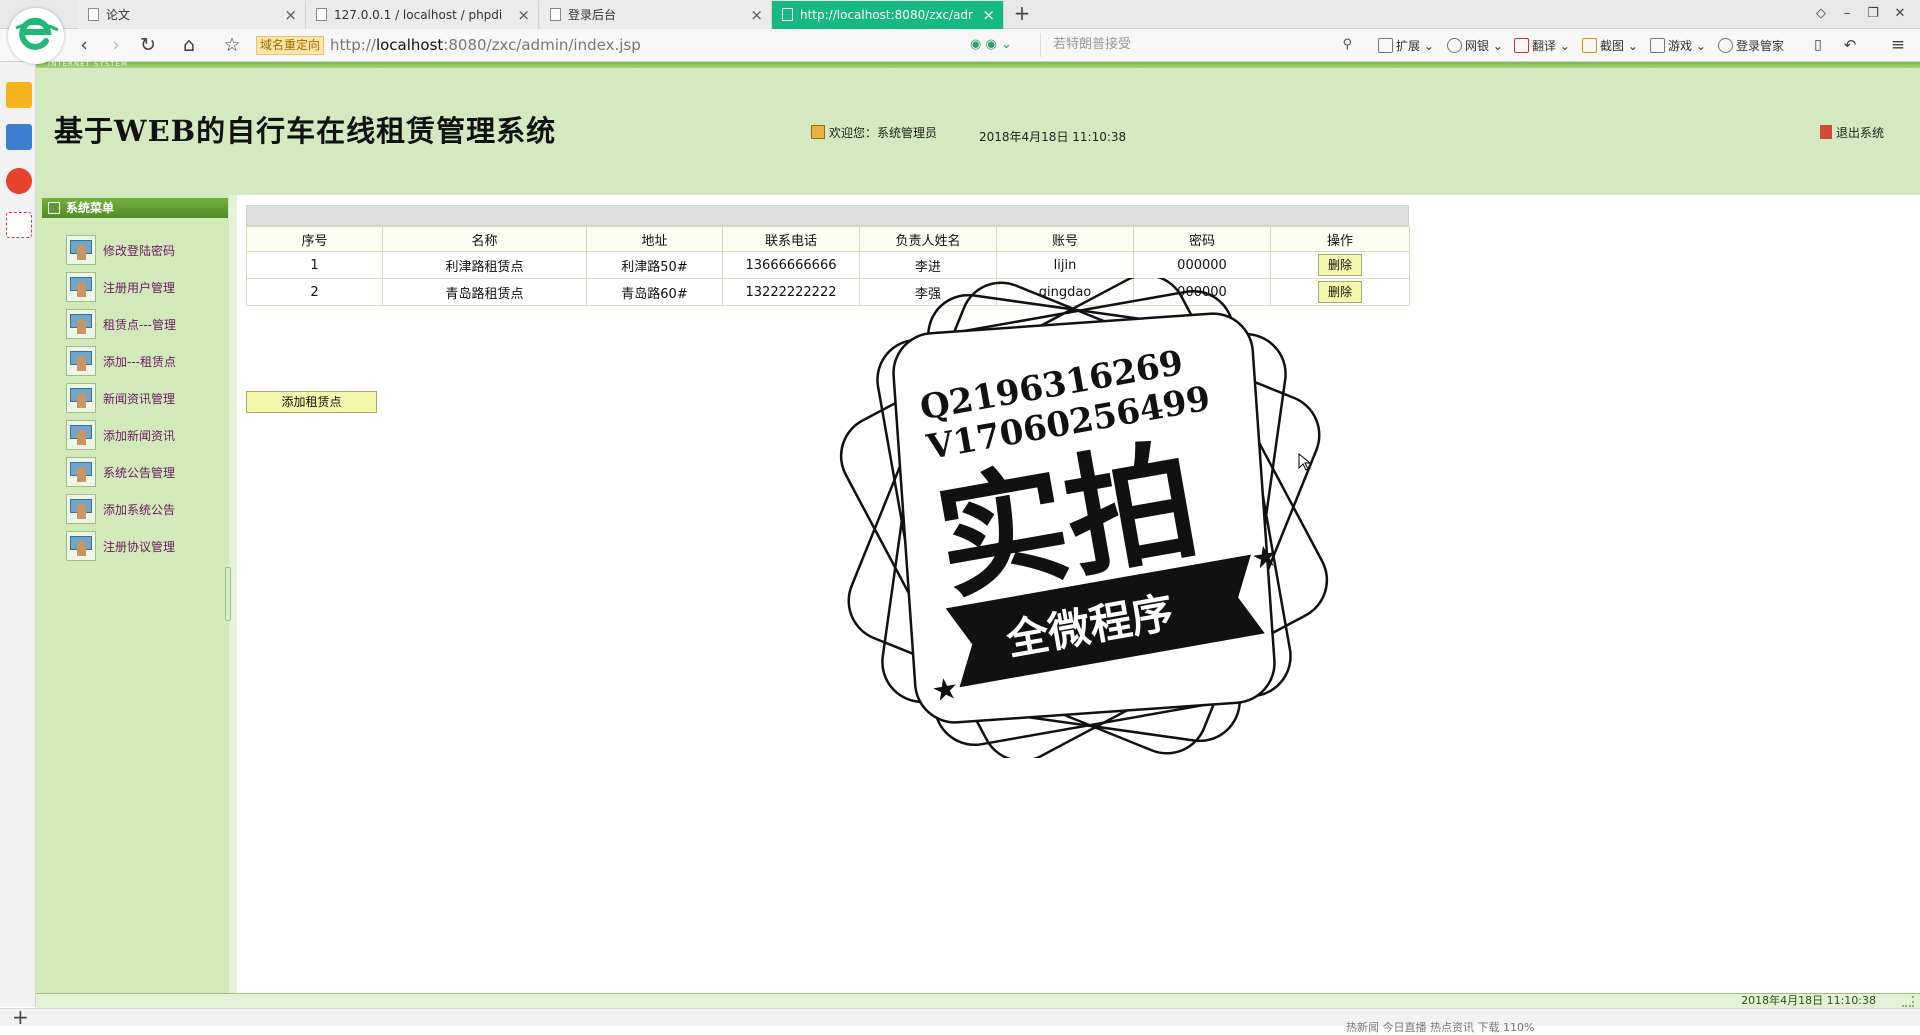  Describe the element at coordinates (1065, 265) in the screenshot. I see `cell-account: lijin` at that location.